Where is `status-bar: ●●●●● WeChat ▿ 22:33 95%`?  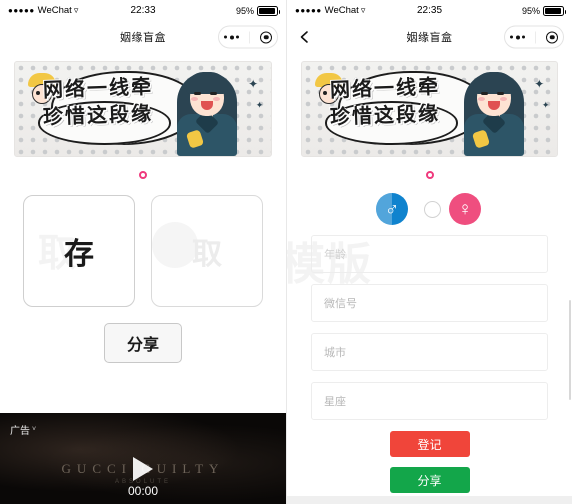
status-bar: ●●●●● WeChat ▿ 22:33 95% is located at coordinates (143, 10).